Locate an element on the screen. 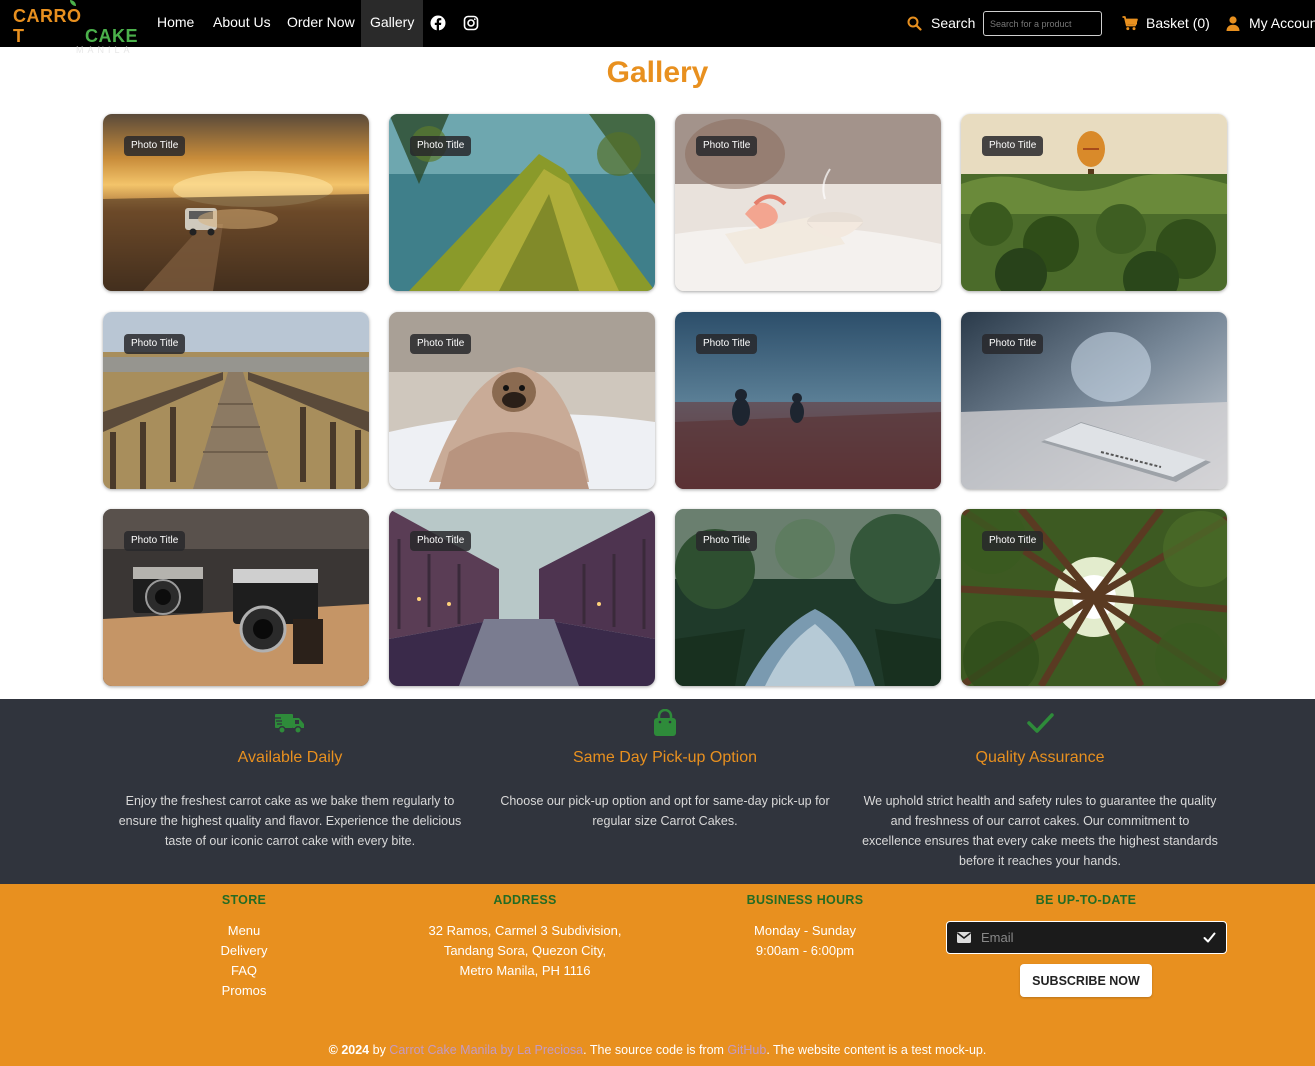 Image resolution: width=1315 pixels, height=1066 pixels. address-line: 32 Ramos, Carmel 3 Subdivision, is located at coordinates (525, 930).